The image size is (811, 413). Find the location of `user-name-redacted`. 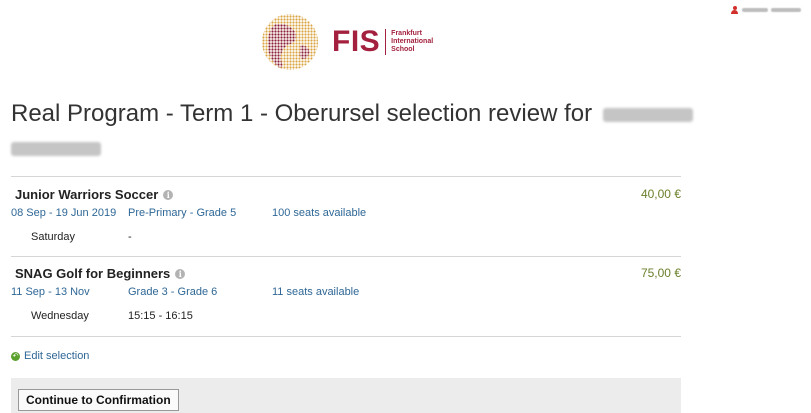

user-name-redacted is located at coordinates (771, 10).